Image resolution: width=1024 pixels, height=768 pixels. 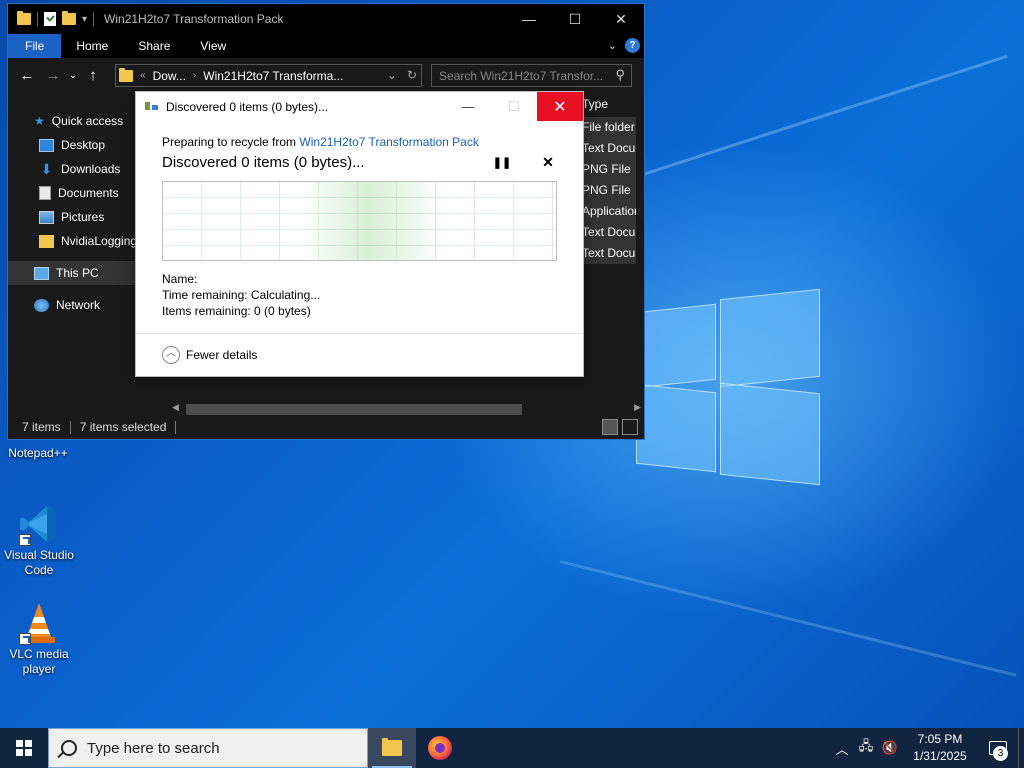 I want to click on title-bar: ▾ Win21H2to7 Transformation Pack — ☐ ✕, so click(x=326, y=19).